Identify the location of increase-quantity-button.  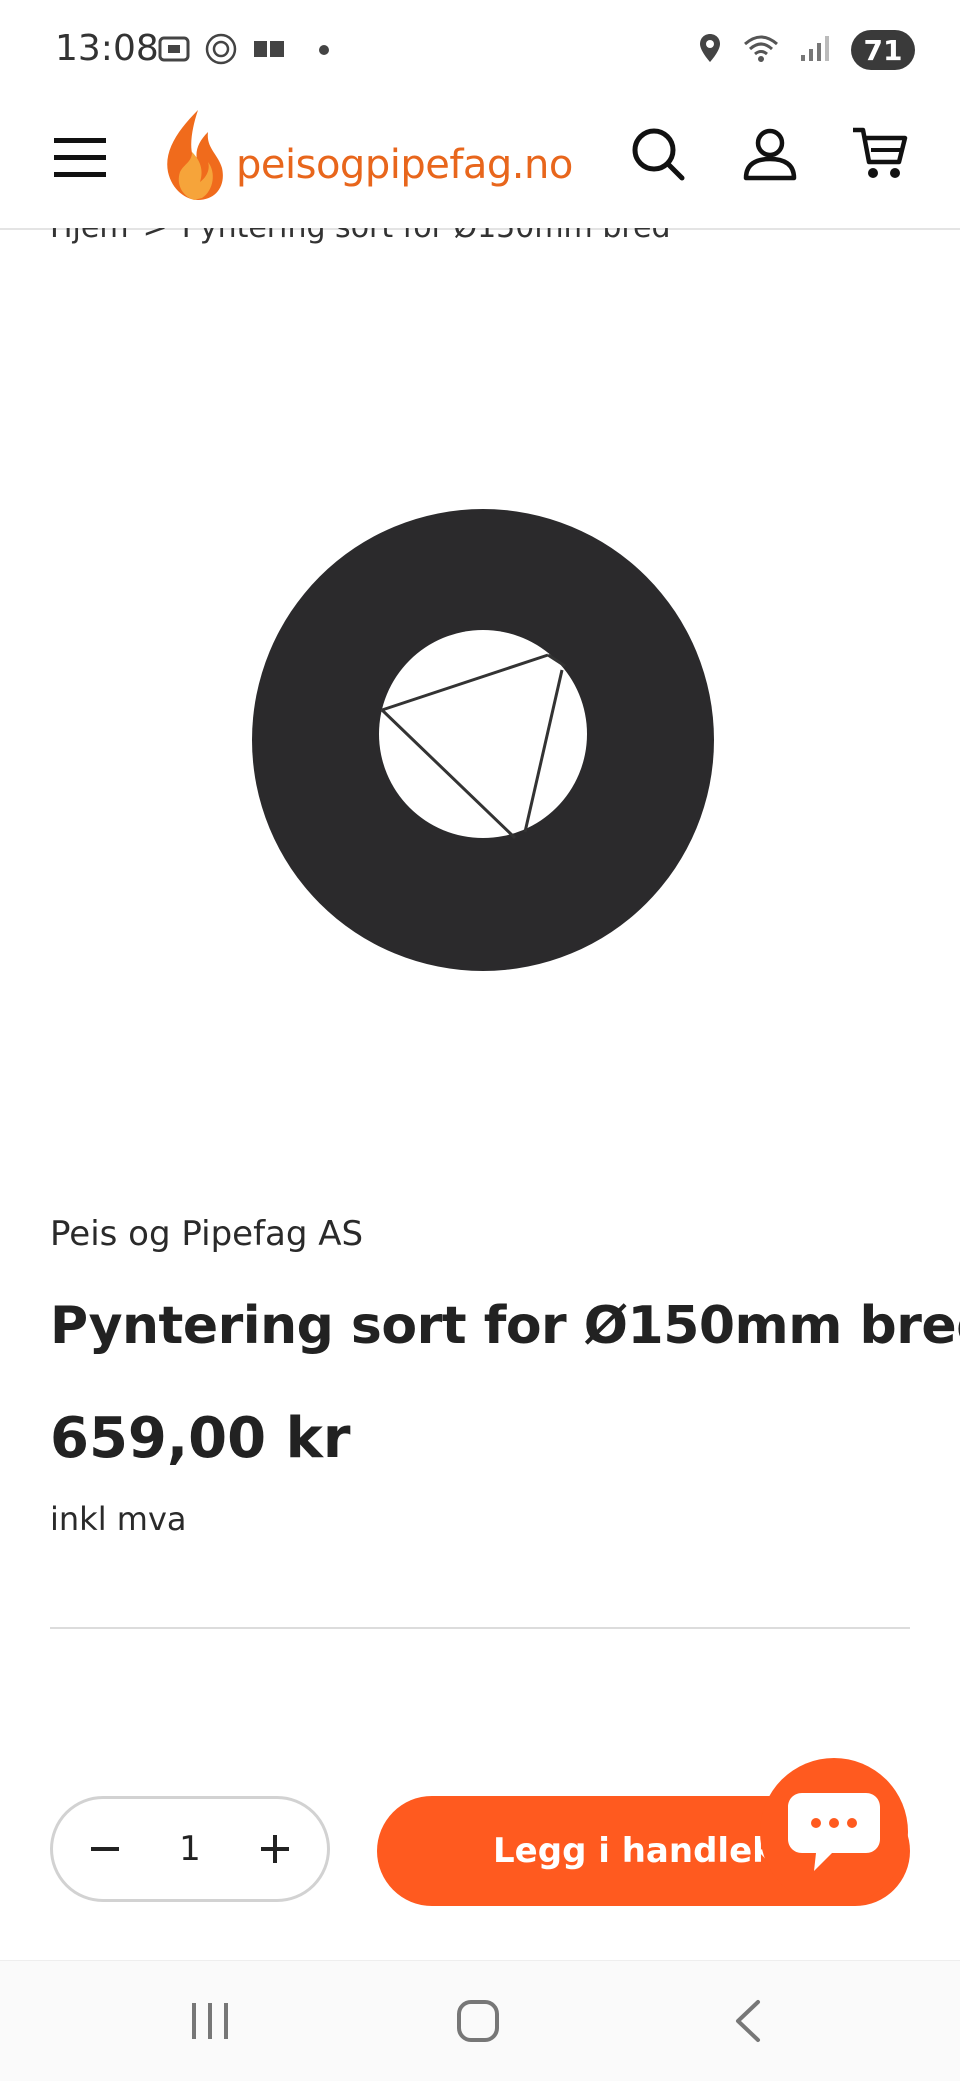
(275, 1849).